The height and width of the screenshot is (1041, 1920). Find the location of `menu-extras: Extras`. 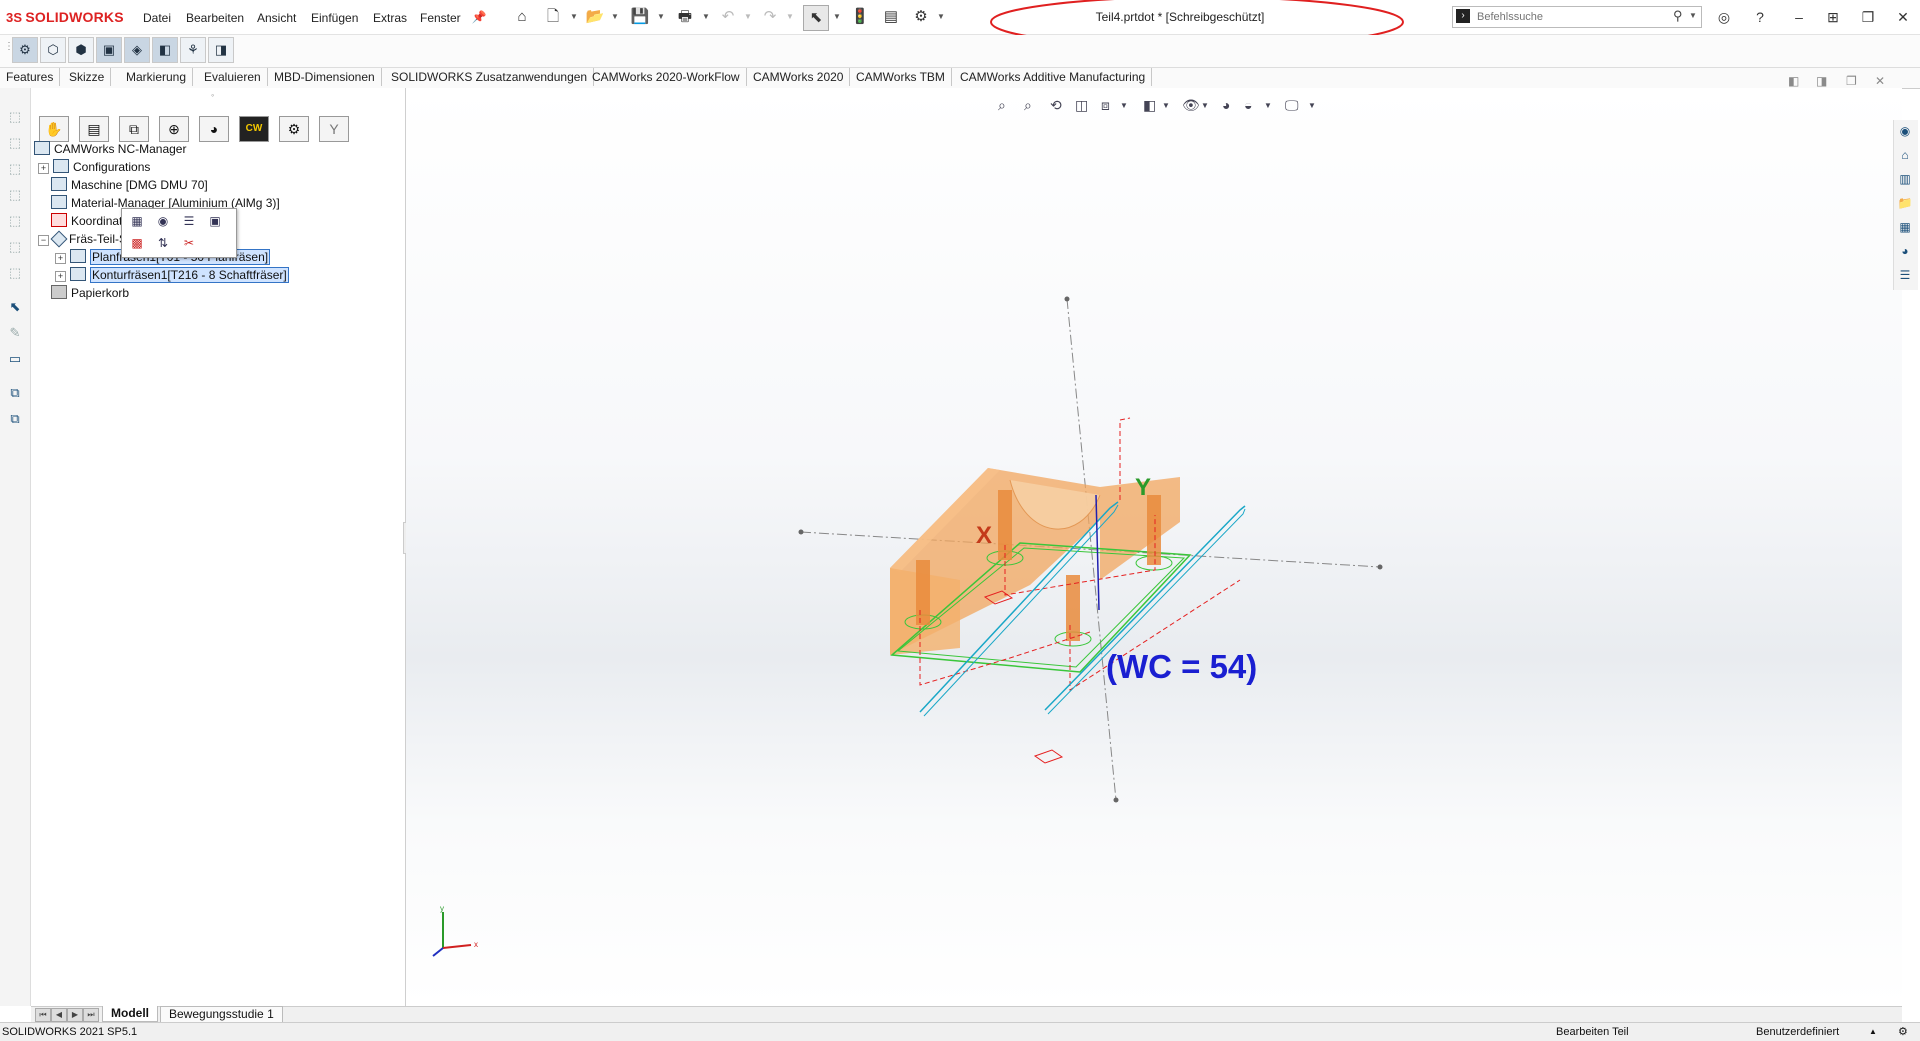

menu-extras: Extras is located at coordinates (390, 18).